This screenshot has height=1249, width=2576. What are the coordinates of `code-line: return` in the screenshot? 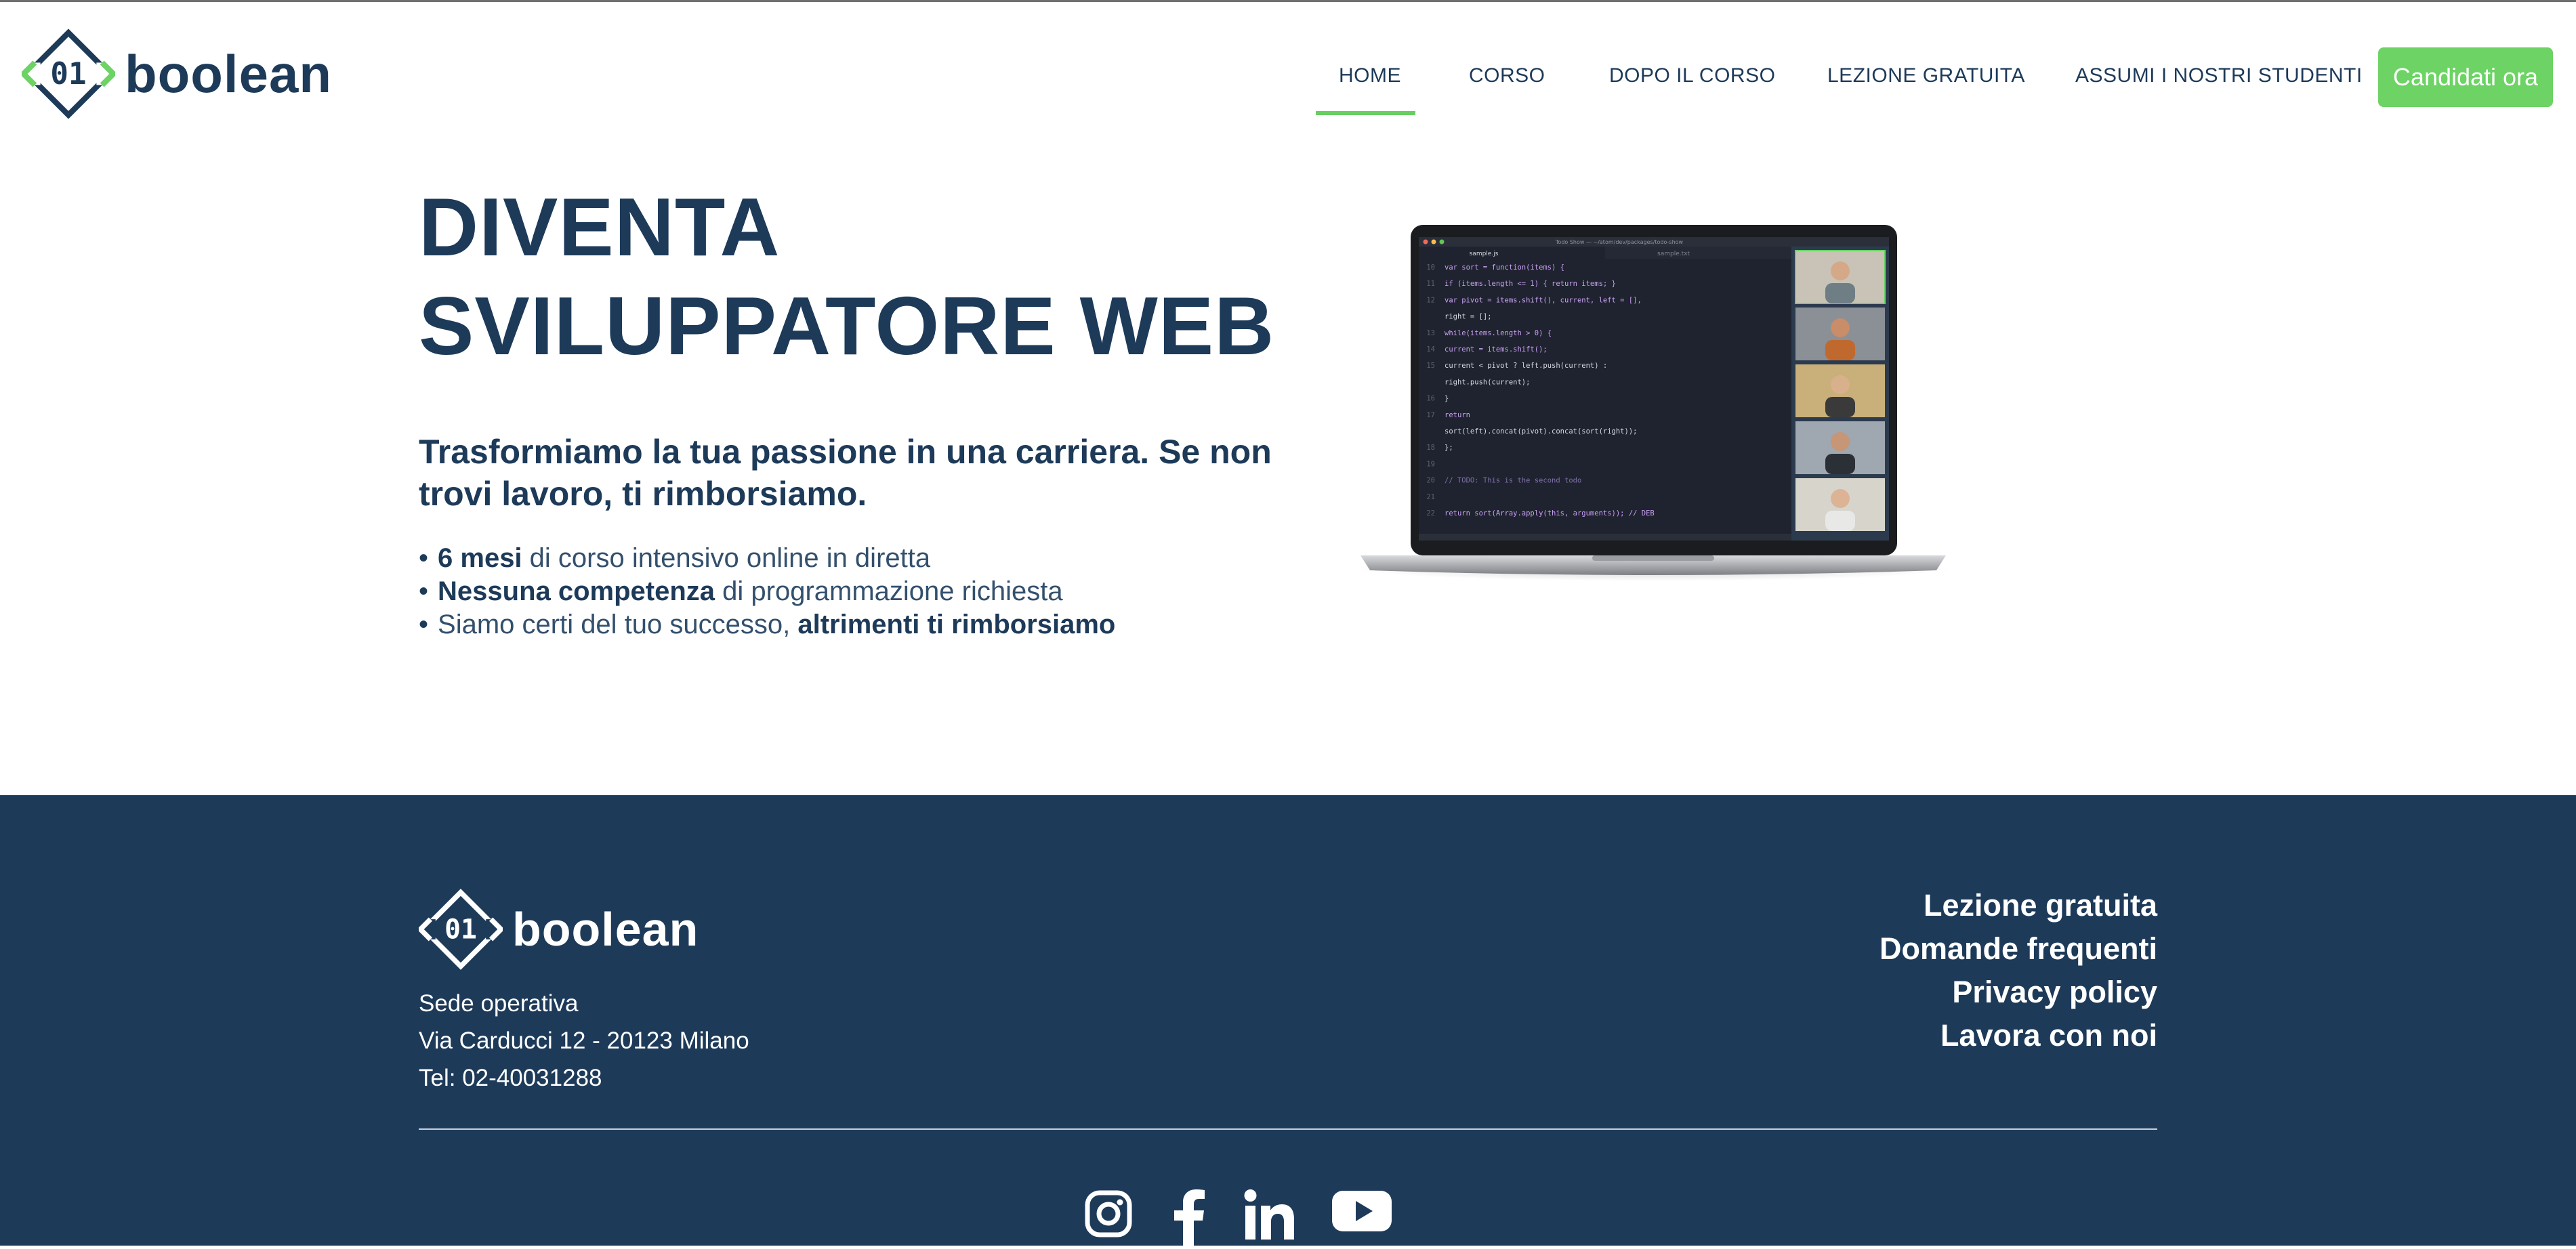 It's located at (1457, 415).